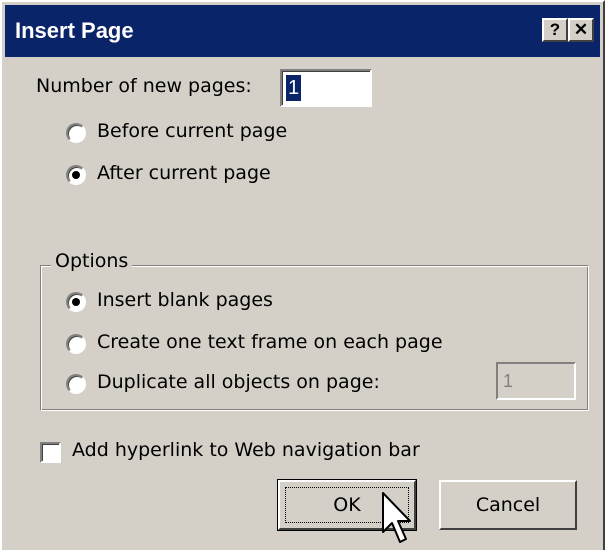 The width and height of the screenshot is (605, 552). What do you see at coordinates (246, 450) in the screenshot?
I see `hyperlink-label: Add hyperlink to Web navigation bar` at bounding box center [246, 450].